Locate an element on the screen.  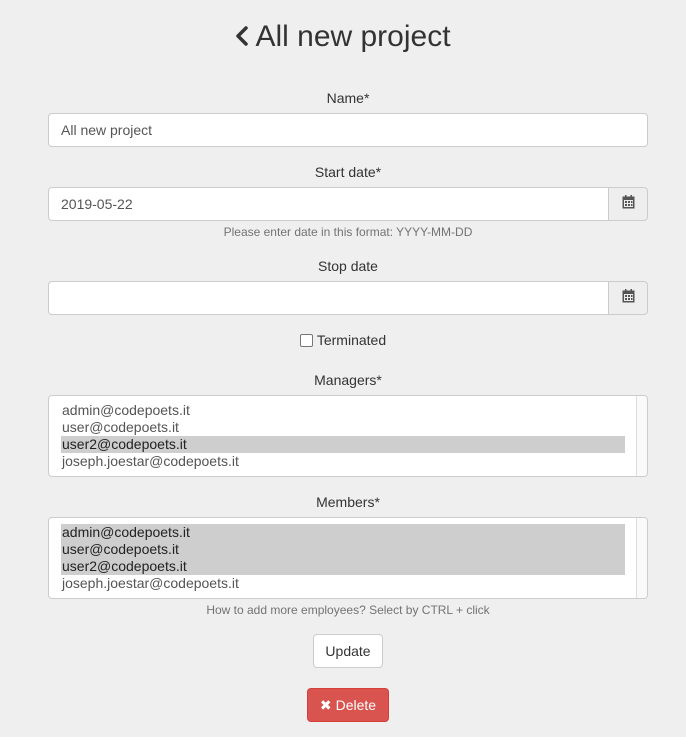
managers-option-selected: user2@codepoets.it is located at coordinates (343, 444).